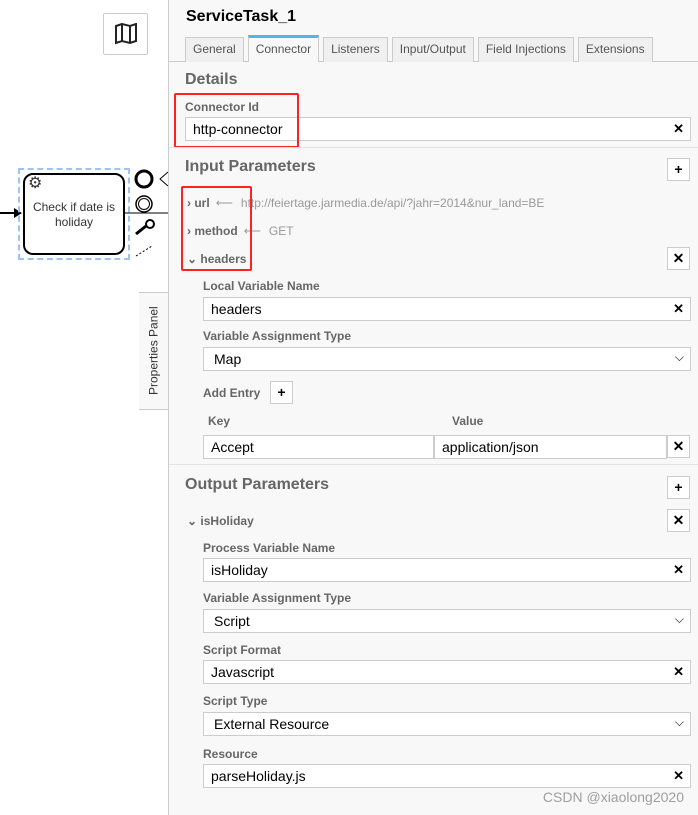 This screenshot has height=815, width=698. I want to click on process-variable-input: isHoliday ✕, so click(447, 570).